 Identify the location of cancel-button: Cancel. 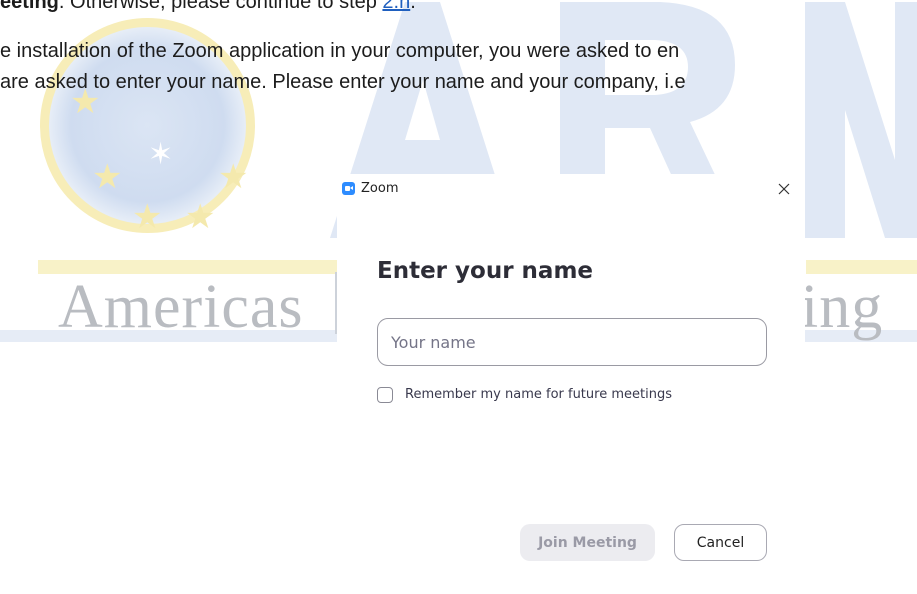
(720, 542).